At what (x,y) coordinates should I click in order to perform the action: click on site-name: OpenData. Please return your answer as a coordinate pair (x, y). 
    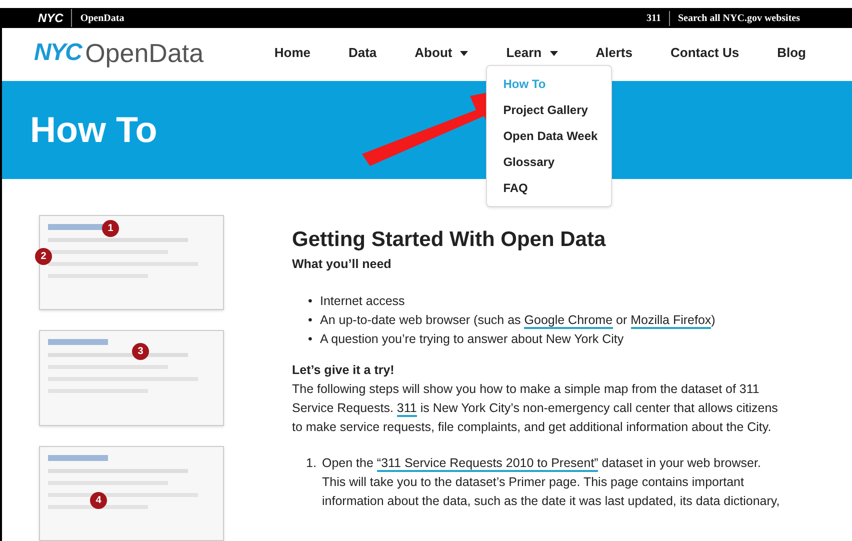
    Looking at the image, I should click on (98, 18).